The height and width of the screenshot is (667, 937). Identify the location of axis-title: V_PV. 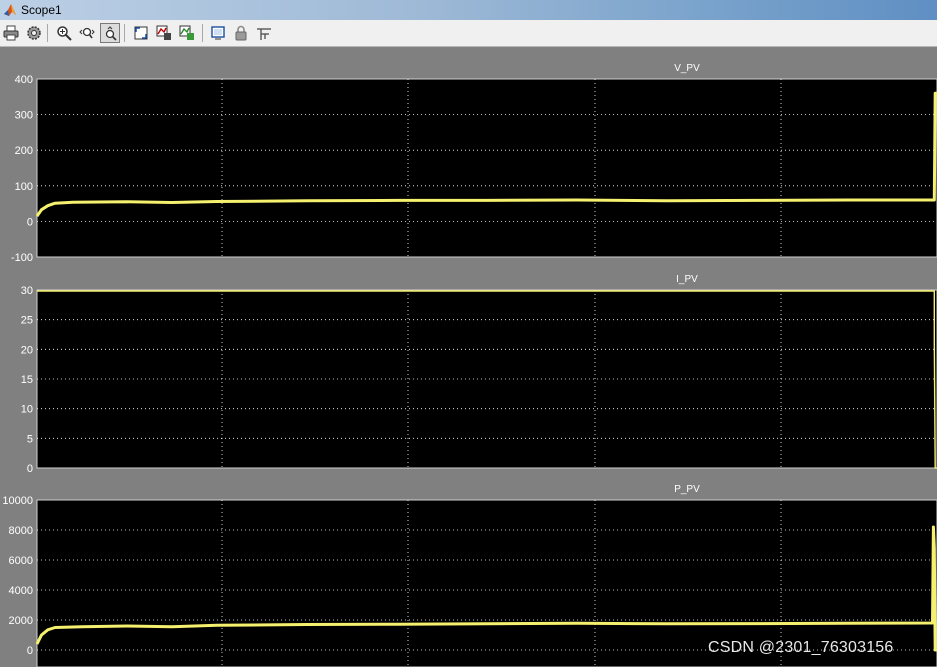
(687, 68).